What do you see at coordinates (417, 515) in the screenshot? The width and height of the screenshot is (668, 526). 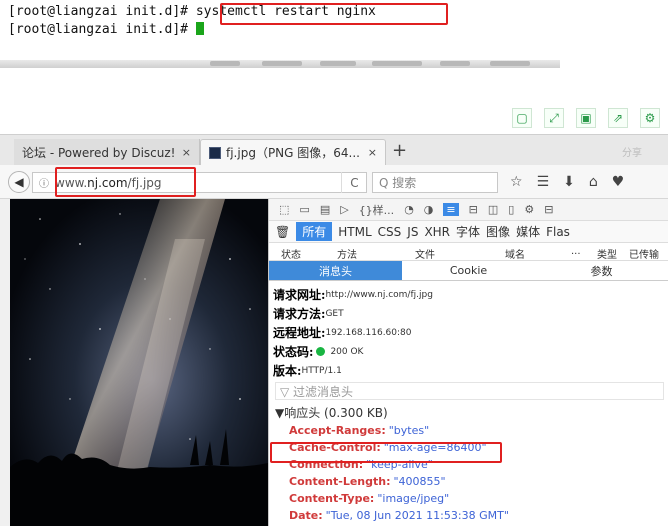 I see `header-value: "Tue, 08 Jun 2021 11:53:38 GMT"` at bounding box center [417, 515].